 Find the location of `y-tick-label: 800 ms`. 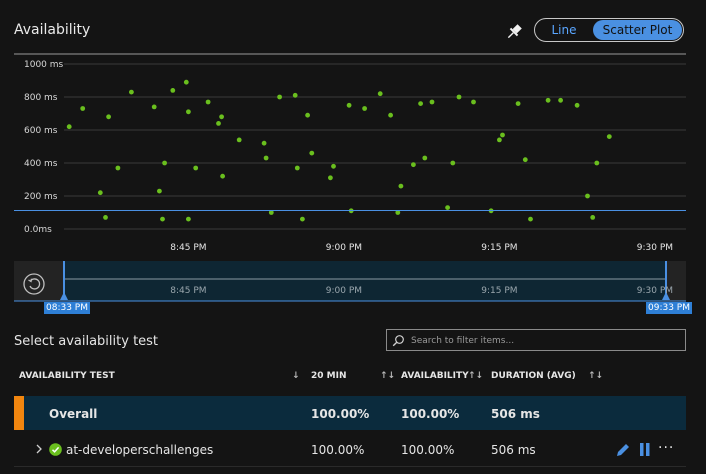

y-tick-label: 800 ms is located at coordinates (41, 98).